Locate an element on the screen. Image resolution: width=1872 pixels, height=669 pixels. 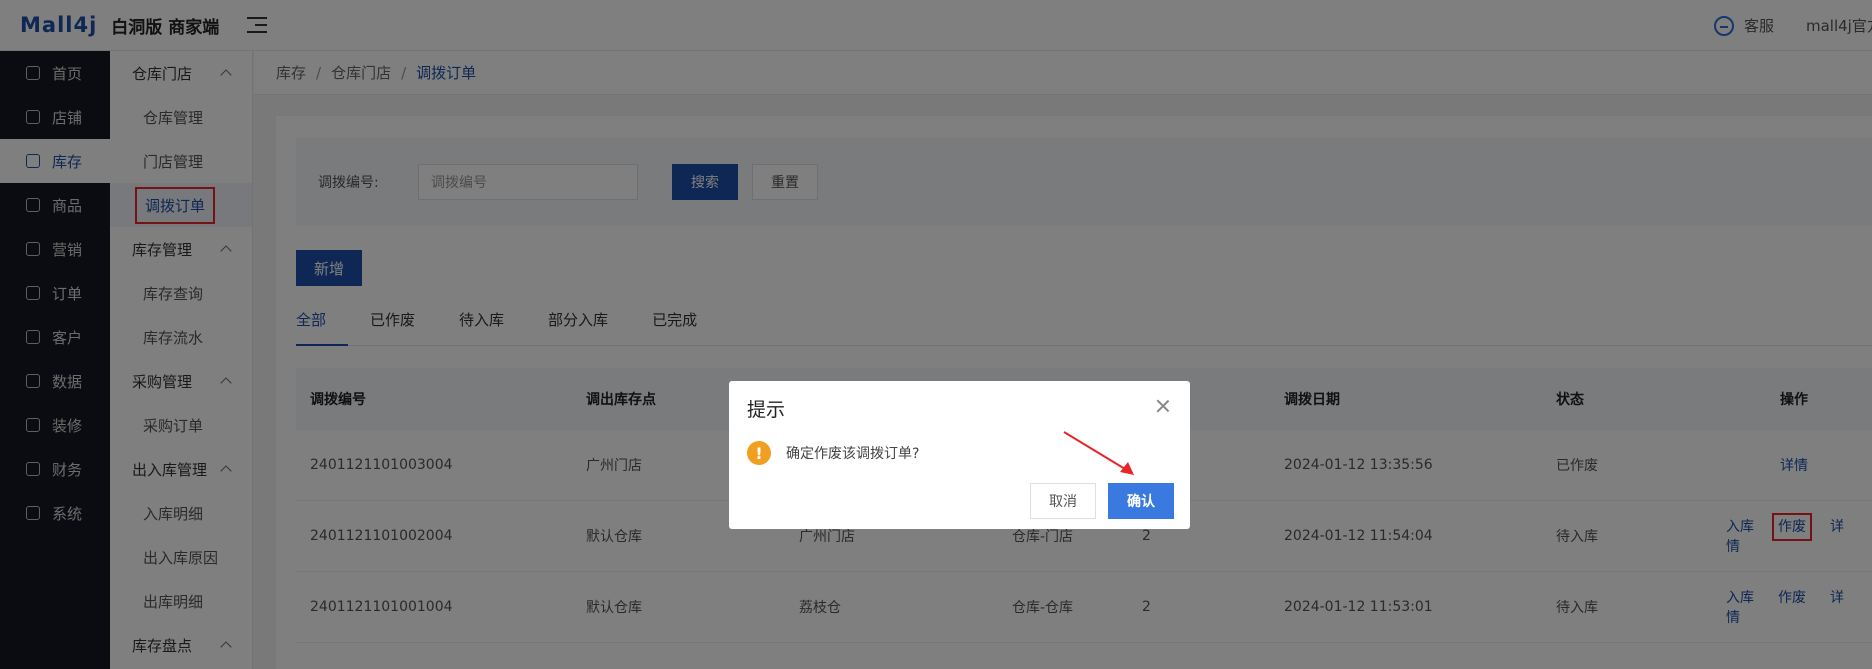
close-icon is located at coordinates (1163, 406).